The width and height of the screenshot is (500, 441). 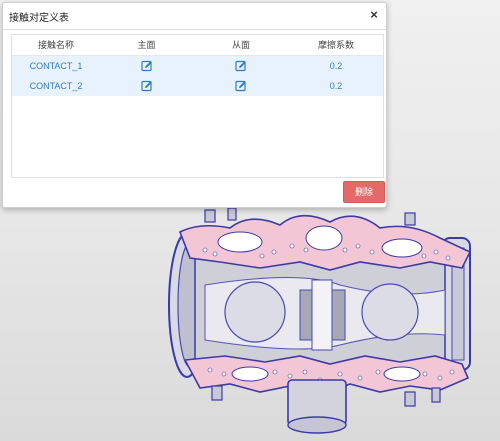 I want to click on table-row: CONTACT_2 0.2, so click(x=197, y=86).